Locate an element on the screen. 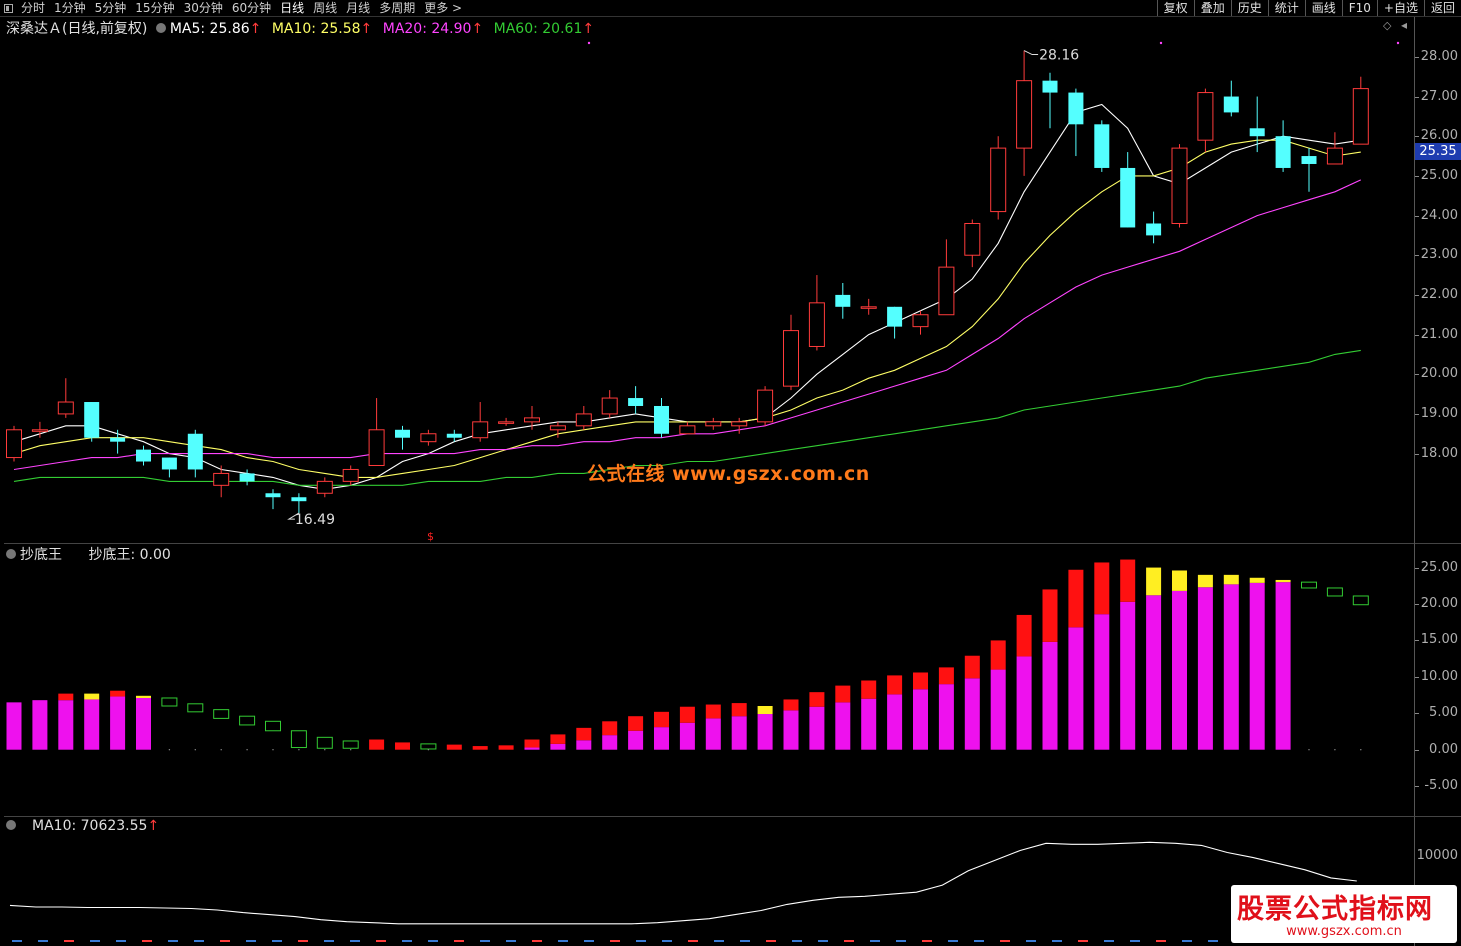 This screenshot has width=1461, height=946. indicator-axis-tick: 25.00 is located at coordinates (1439, 567).